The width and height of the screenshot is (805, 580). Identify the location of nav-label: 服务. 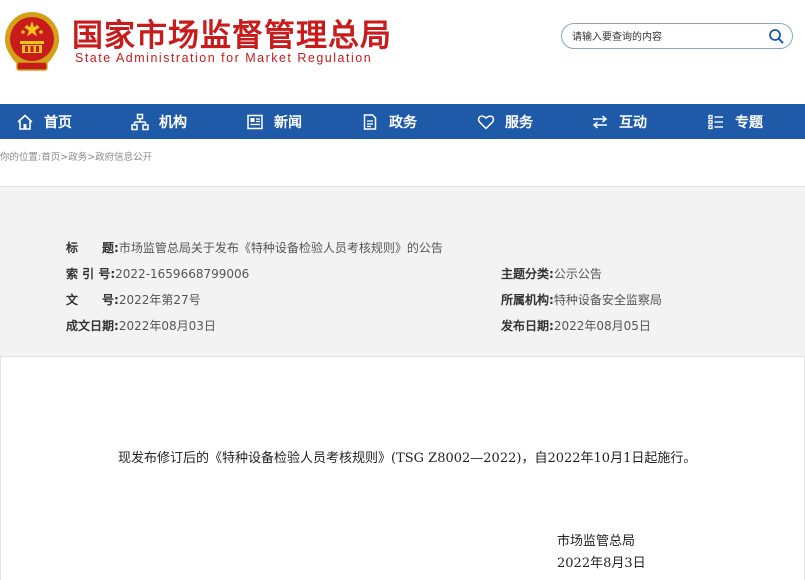
(519, 122).